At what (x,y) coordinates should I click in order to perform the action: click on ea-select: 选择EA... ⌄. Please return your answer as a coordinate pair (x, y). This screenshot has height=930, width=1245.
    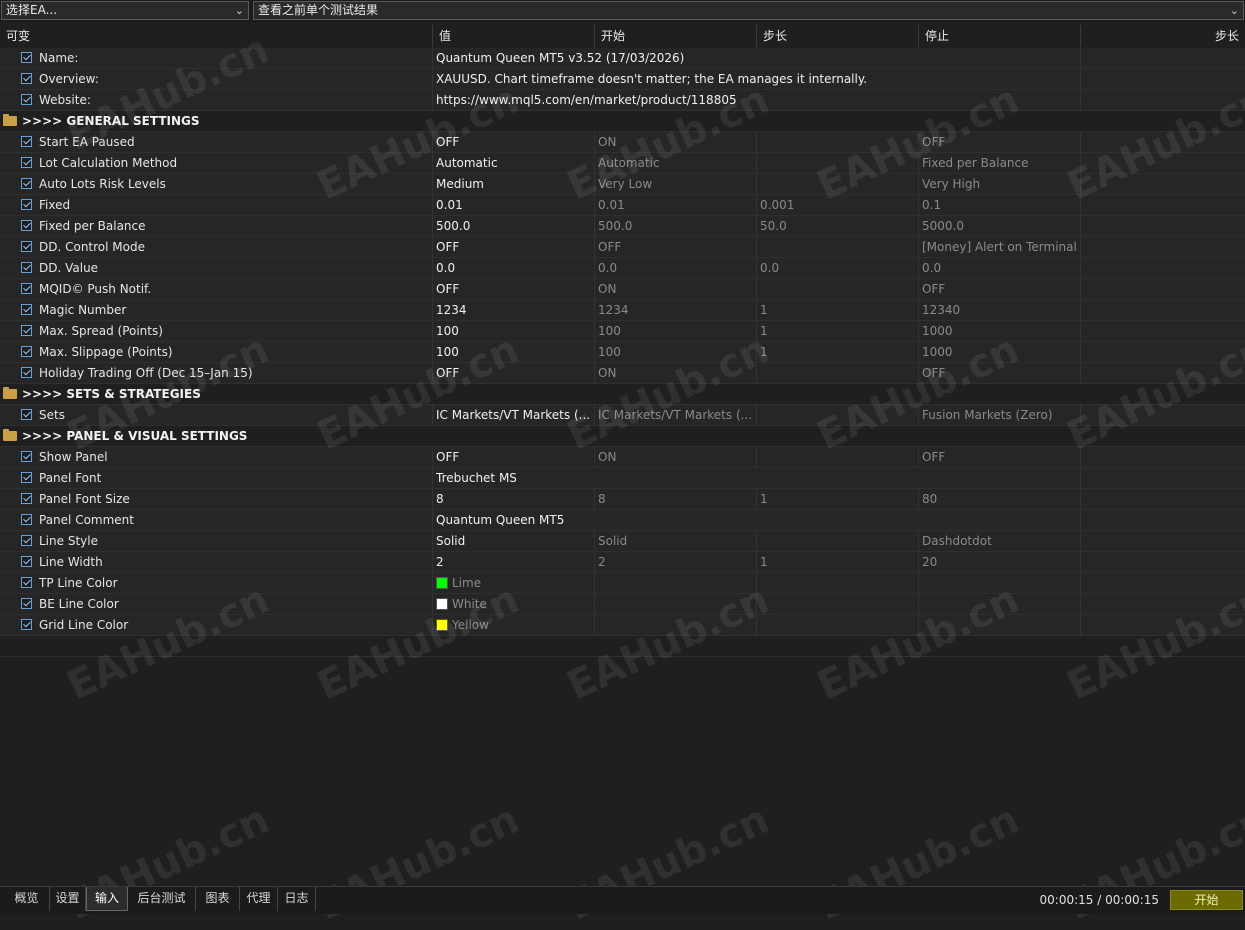
    Looking at the image, I should click on (125, 10).